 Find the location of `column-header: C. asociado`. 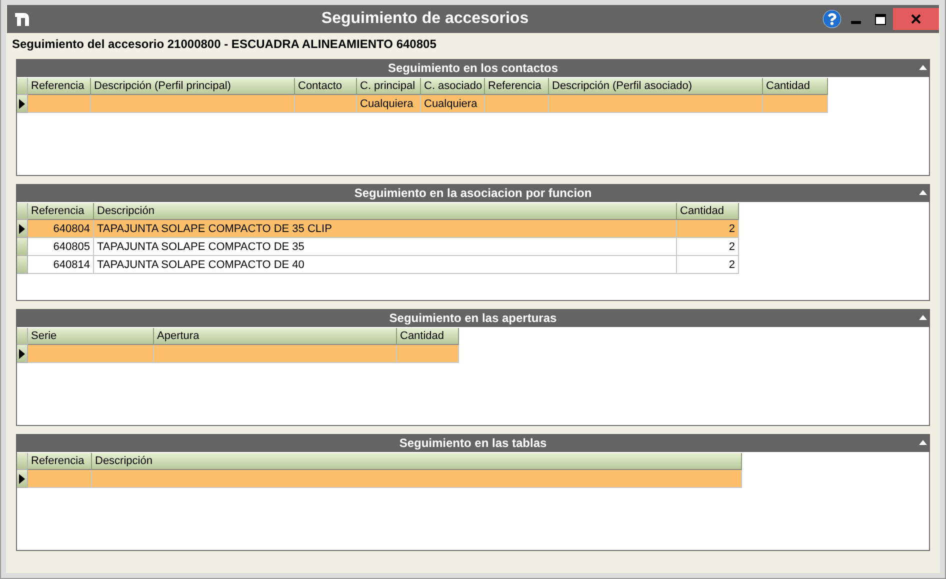

column-header: C. asociado is located at coordinates (453, 86).